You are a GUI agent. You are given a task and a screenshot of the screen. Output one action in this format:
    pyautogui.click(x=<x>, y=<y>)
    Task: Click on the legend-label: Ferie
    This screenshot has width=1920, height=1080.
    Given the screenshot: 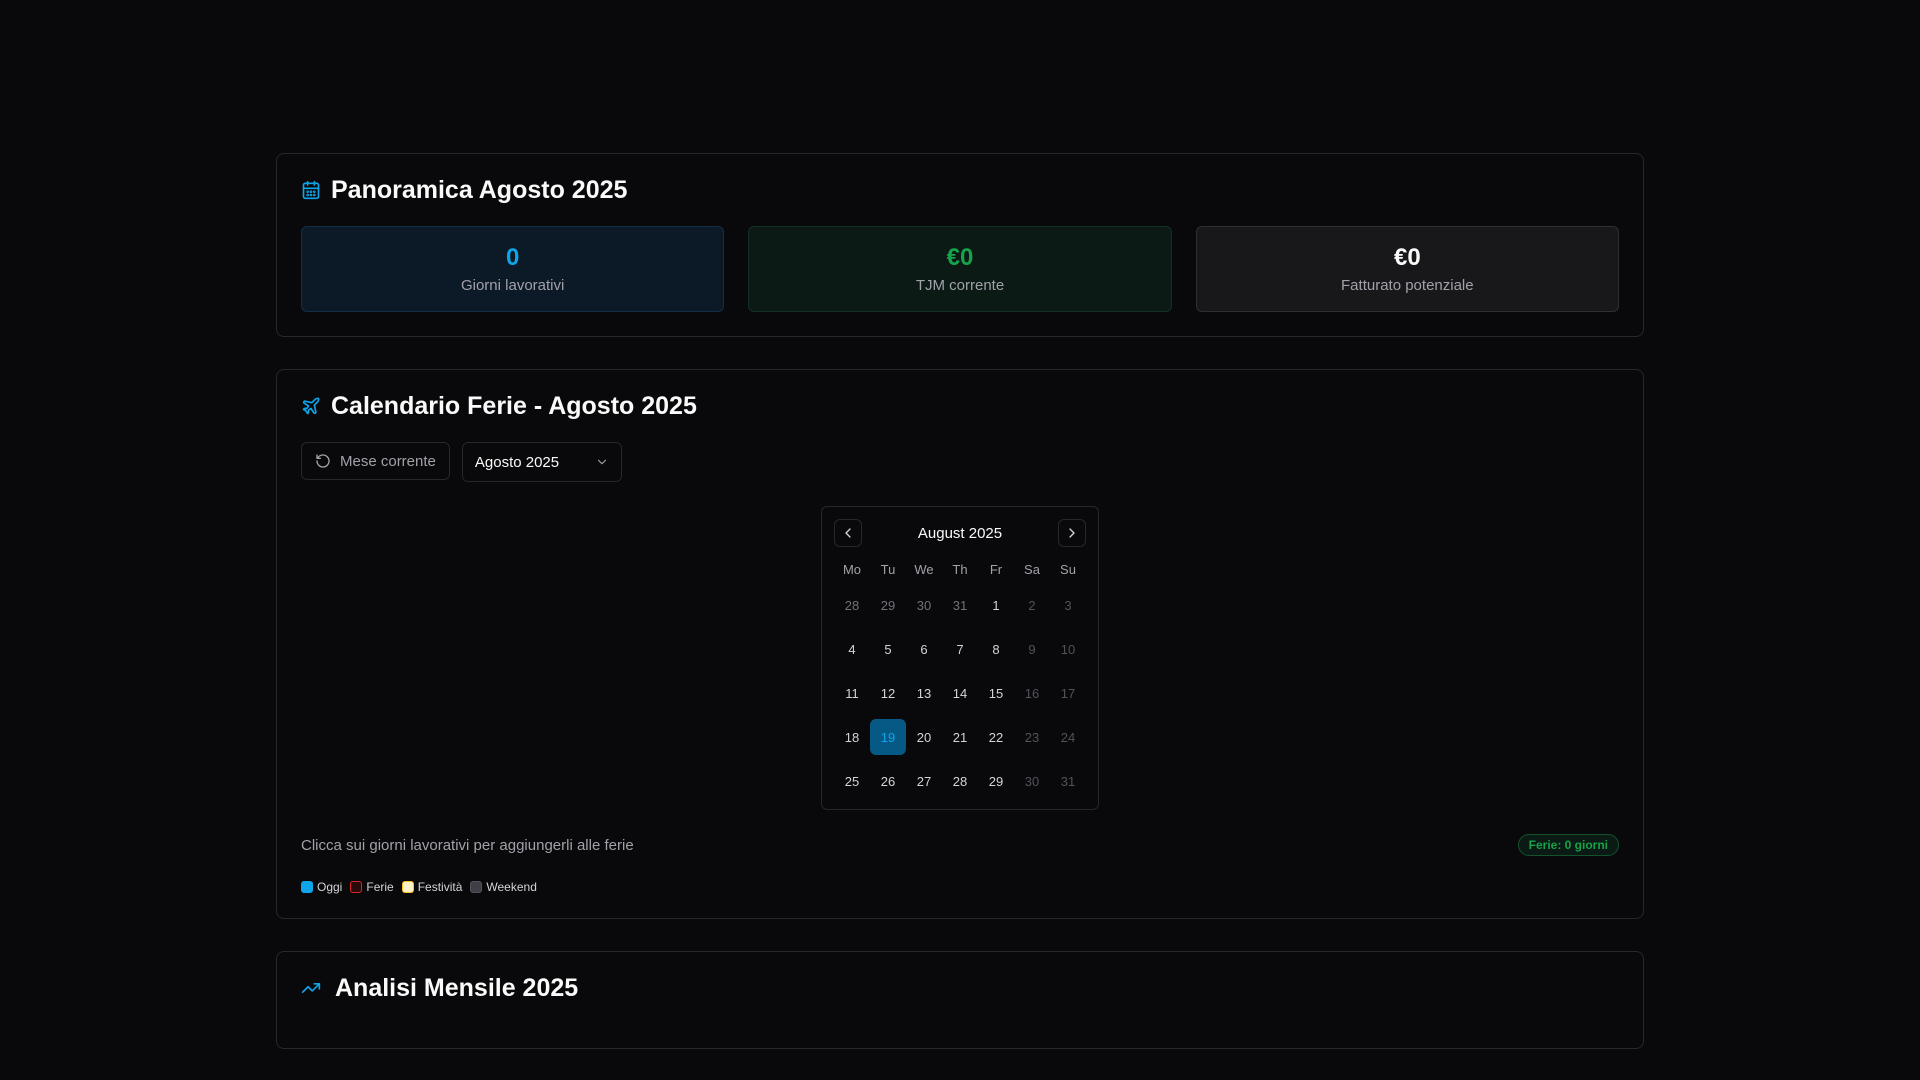 What is the action you would take?
    pyautogui.click(x=380, y=887)
    